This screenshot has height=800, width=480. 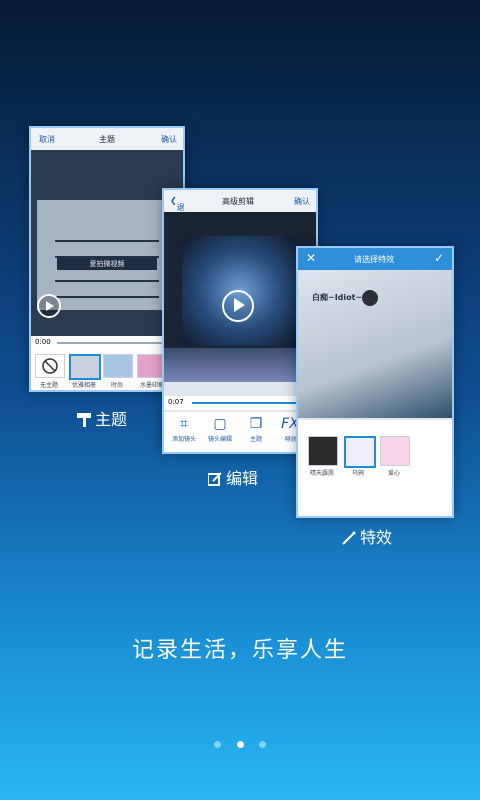 What do you see at coordinates (43, 342) in the screenshot?
I see `time-label: 0:00` at bounding box center [43, 342].